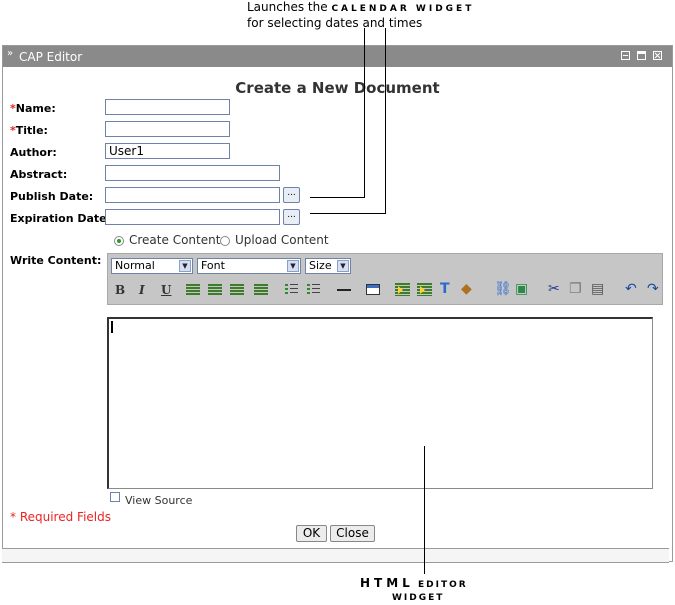 Image resolution: width=675 pixels, height=605 pixels. Describe the element at coordinates (152, 266) in the screenshot. I see `format-select: Normal ▼` at that location.